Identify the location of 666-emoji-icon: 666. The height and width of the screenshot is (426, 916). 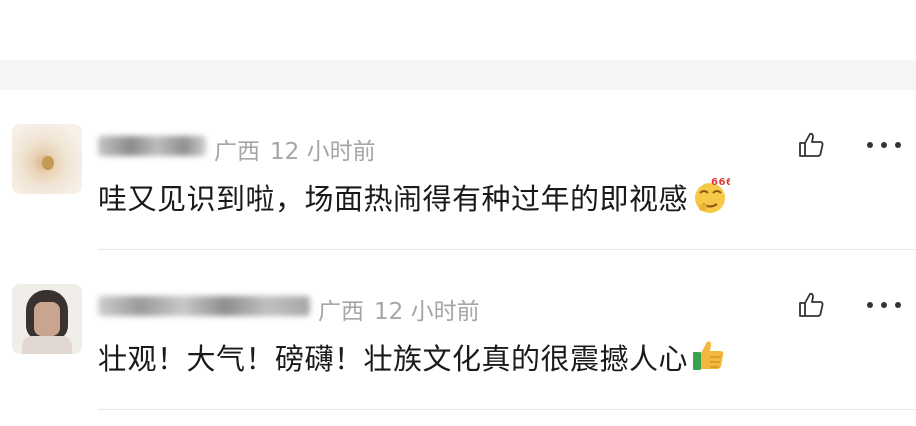
(711, 198).